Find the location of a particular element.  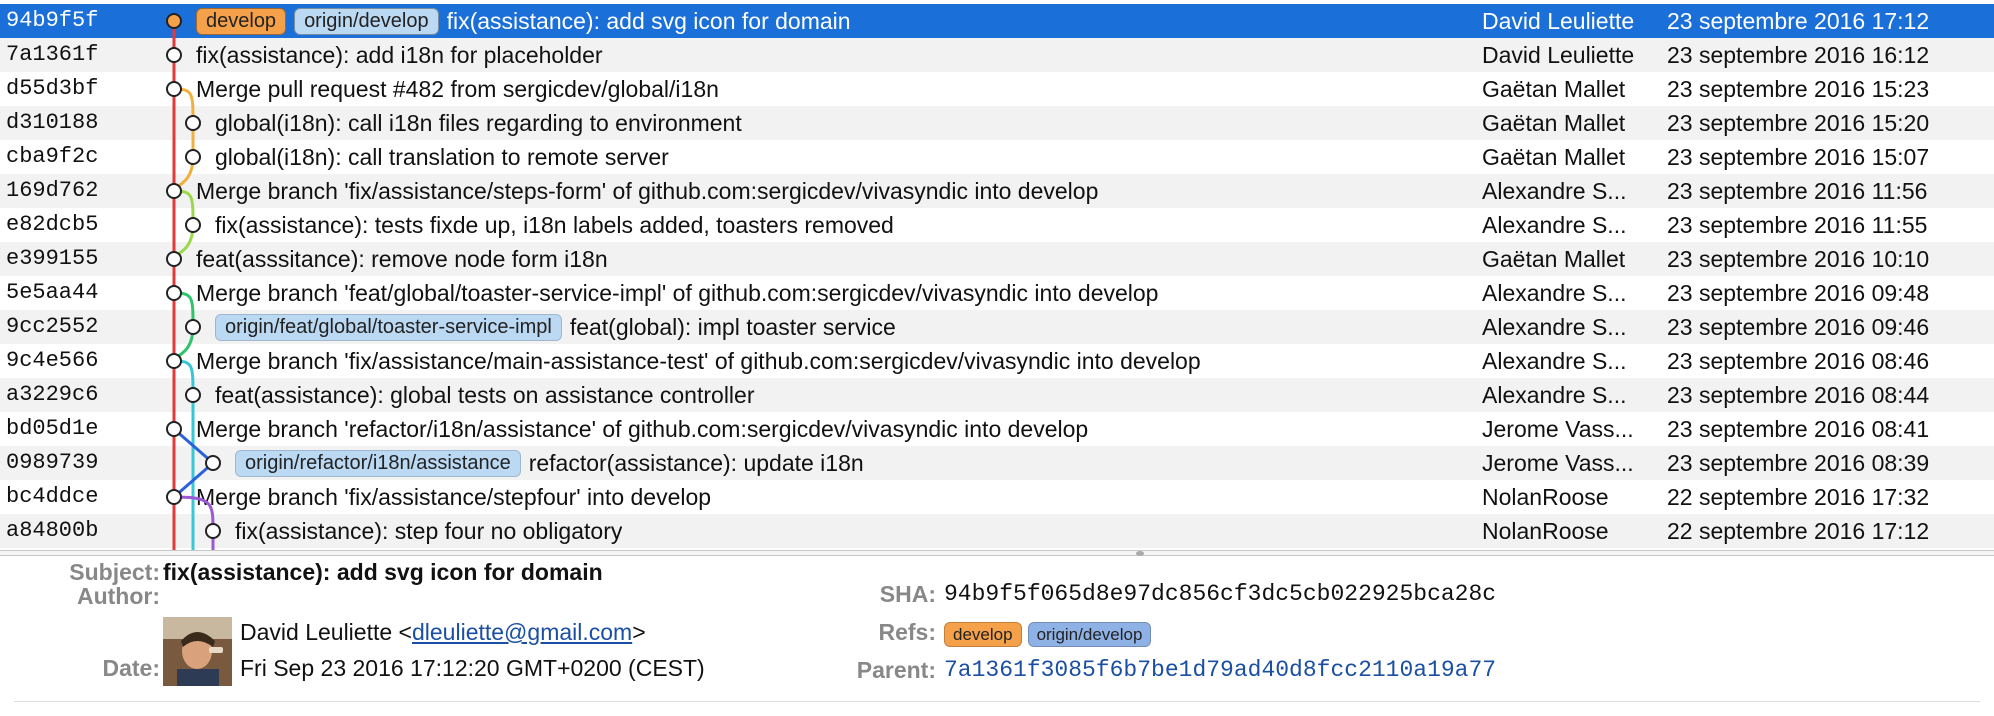

author-avatar is located at coordinates (197, 651).